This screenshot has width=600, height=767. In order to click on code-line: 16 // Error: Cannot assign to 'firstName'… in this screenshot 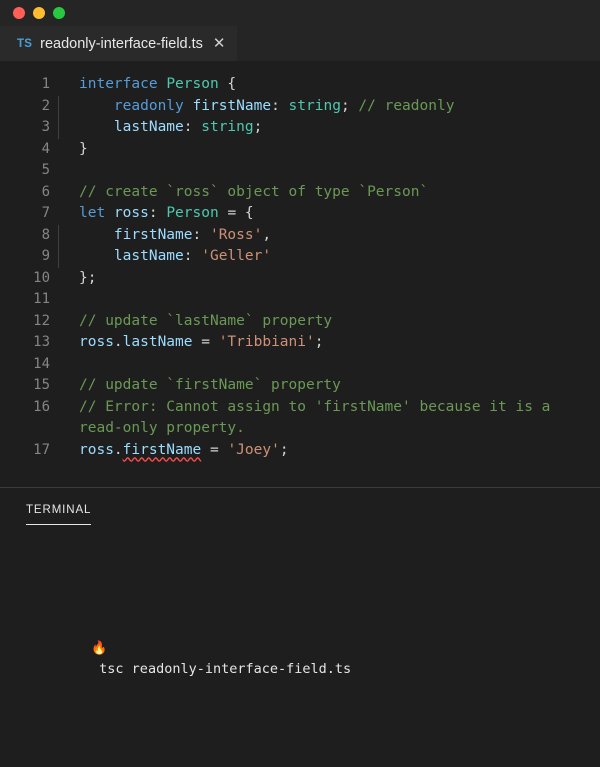, I will do `click(300, 418)`.